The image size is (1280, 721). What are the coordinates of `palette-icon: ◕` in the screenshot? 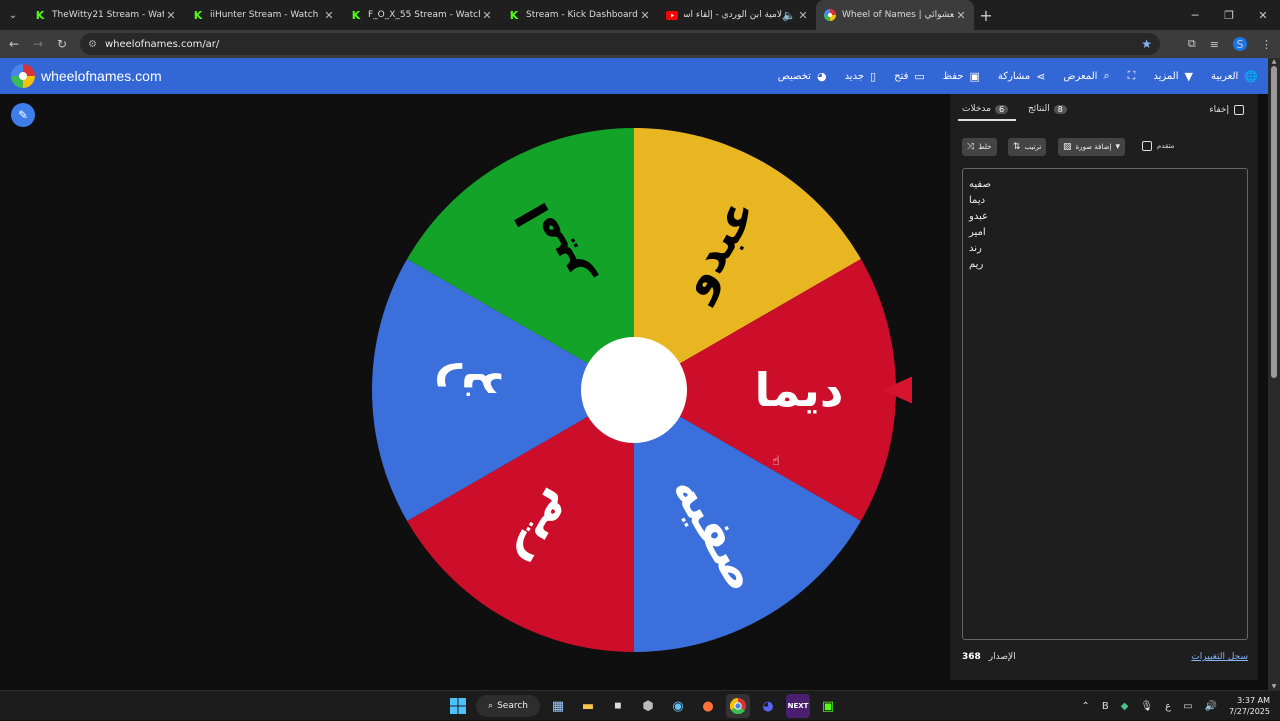 It's located at (821, 76).